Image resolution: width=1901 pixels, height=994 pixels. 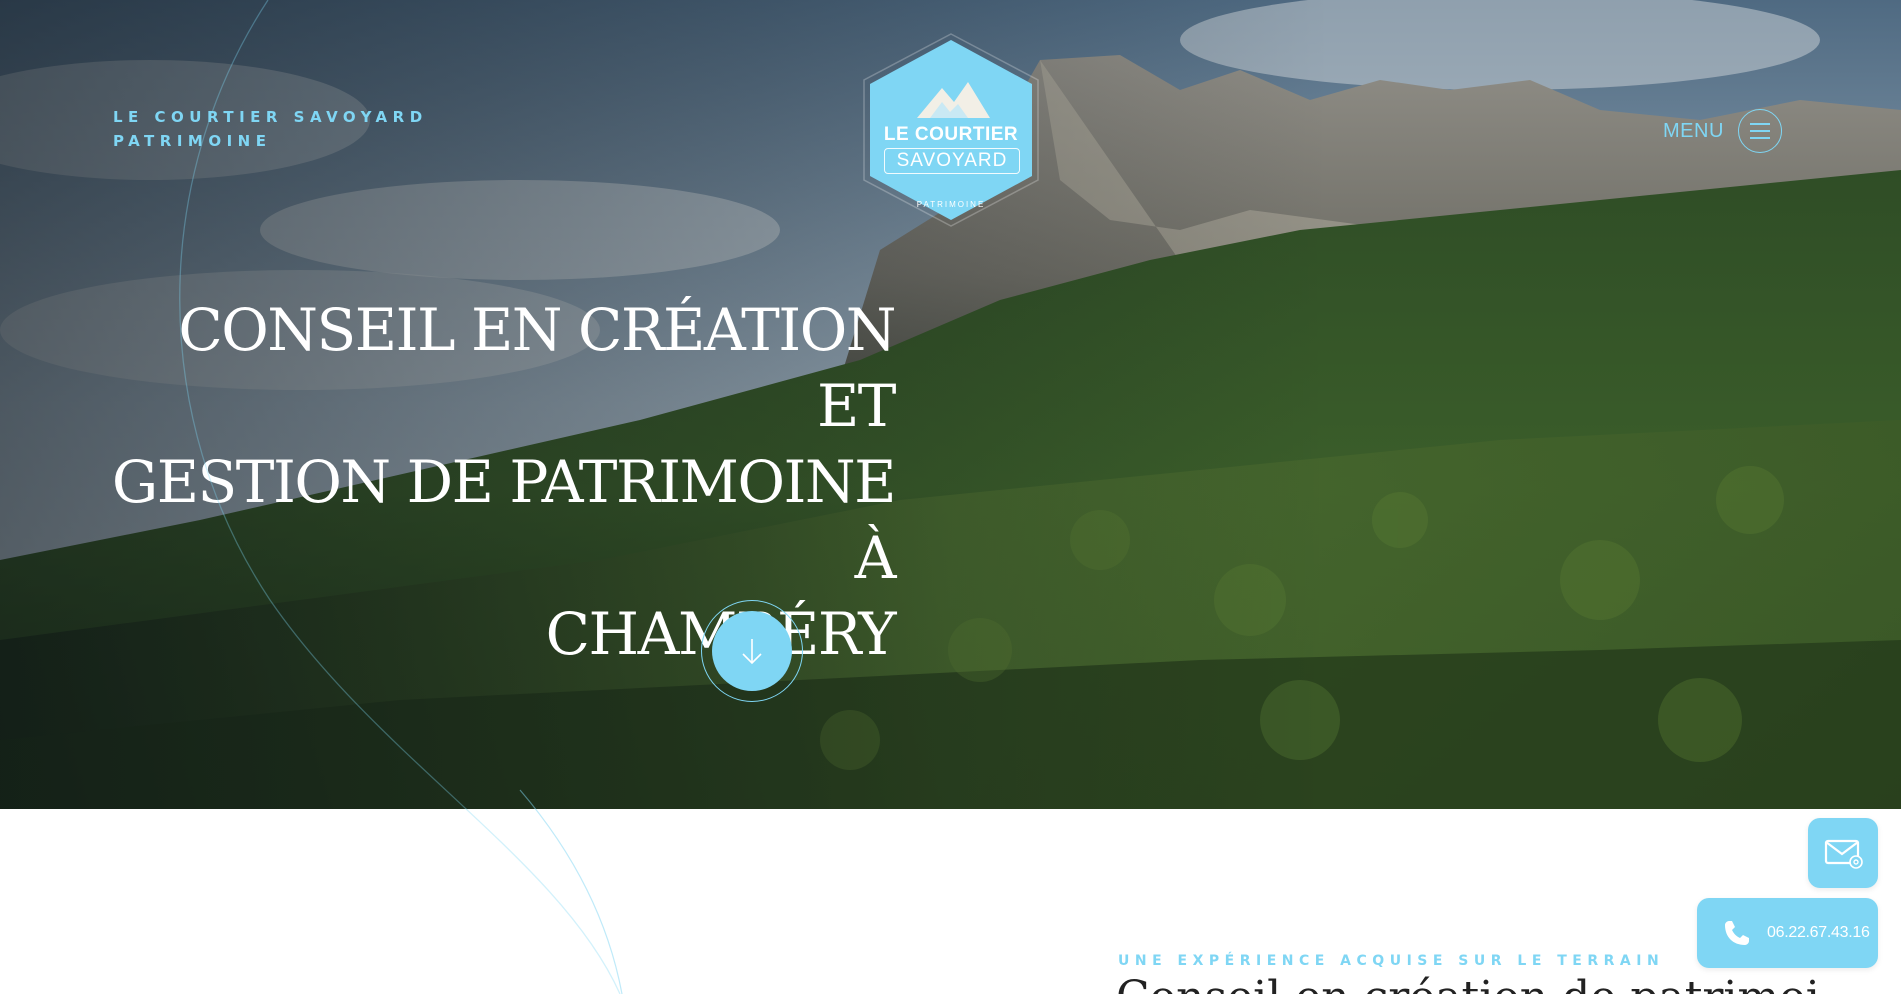 What do you see at coordinates (1466, 981) in the screenshot?
I see `section-title: Conseil en création de patrimoine à` at bounding box center [1466, 981].